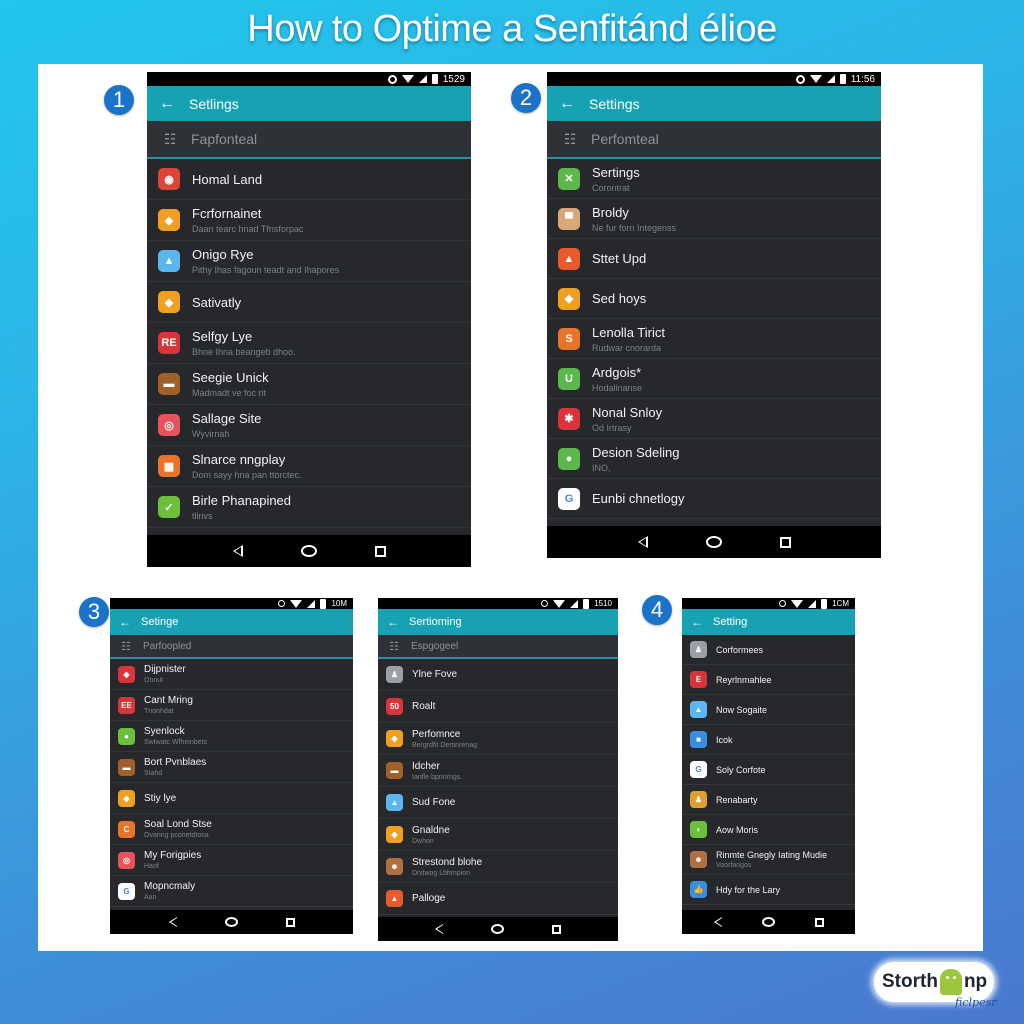 The height and width of the screenshot is (1024, 1024). I want to click on settings-list-item: C Soal Lond Stse Ovanng pconetdtosa, so click(231, 829).